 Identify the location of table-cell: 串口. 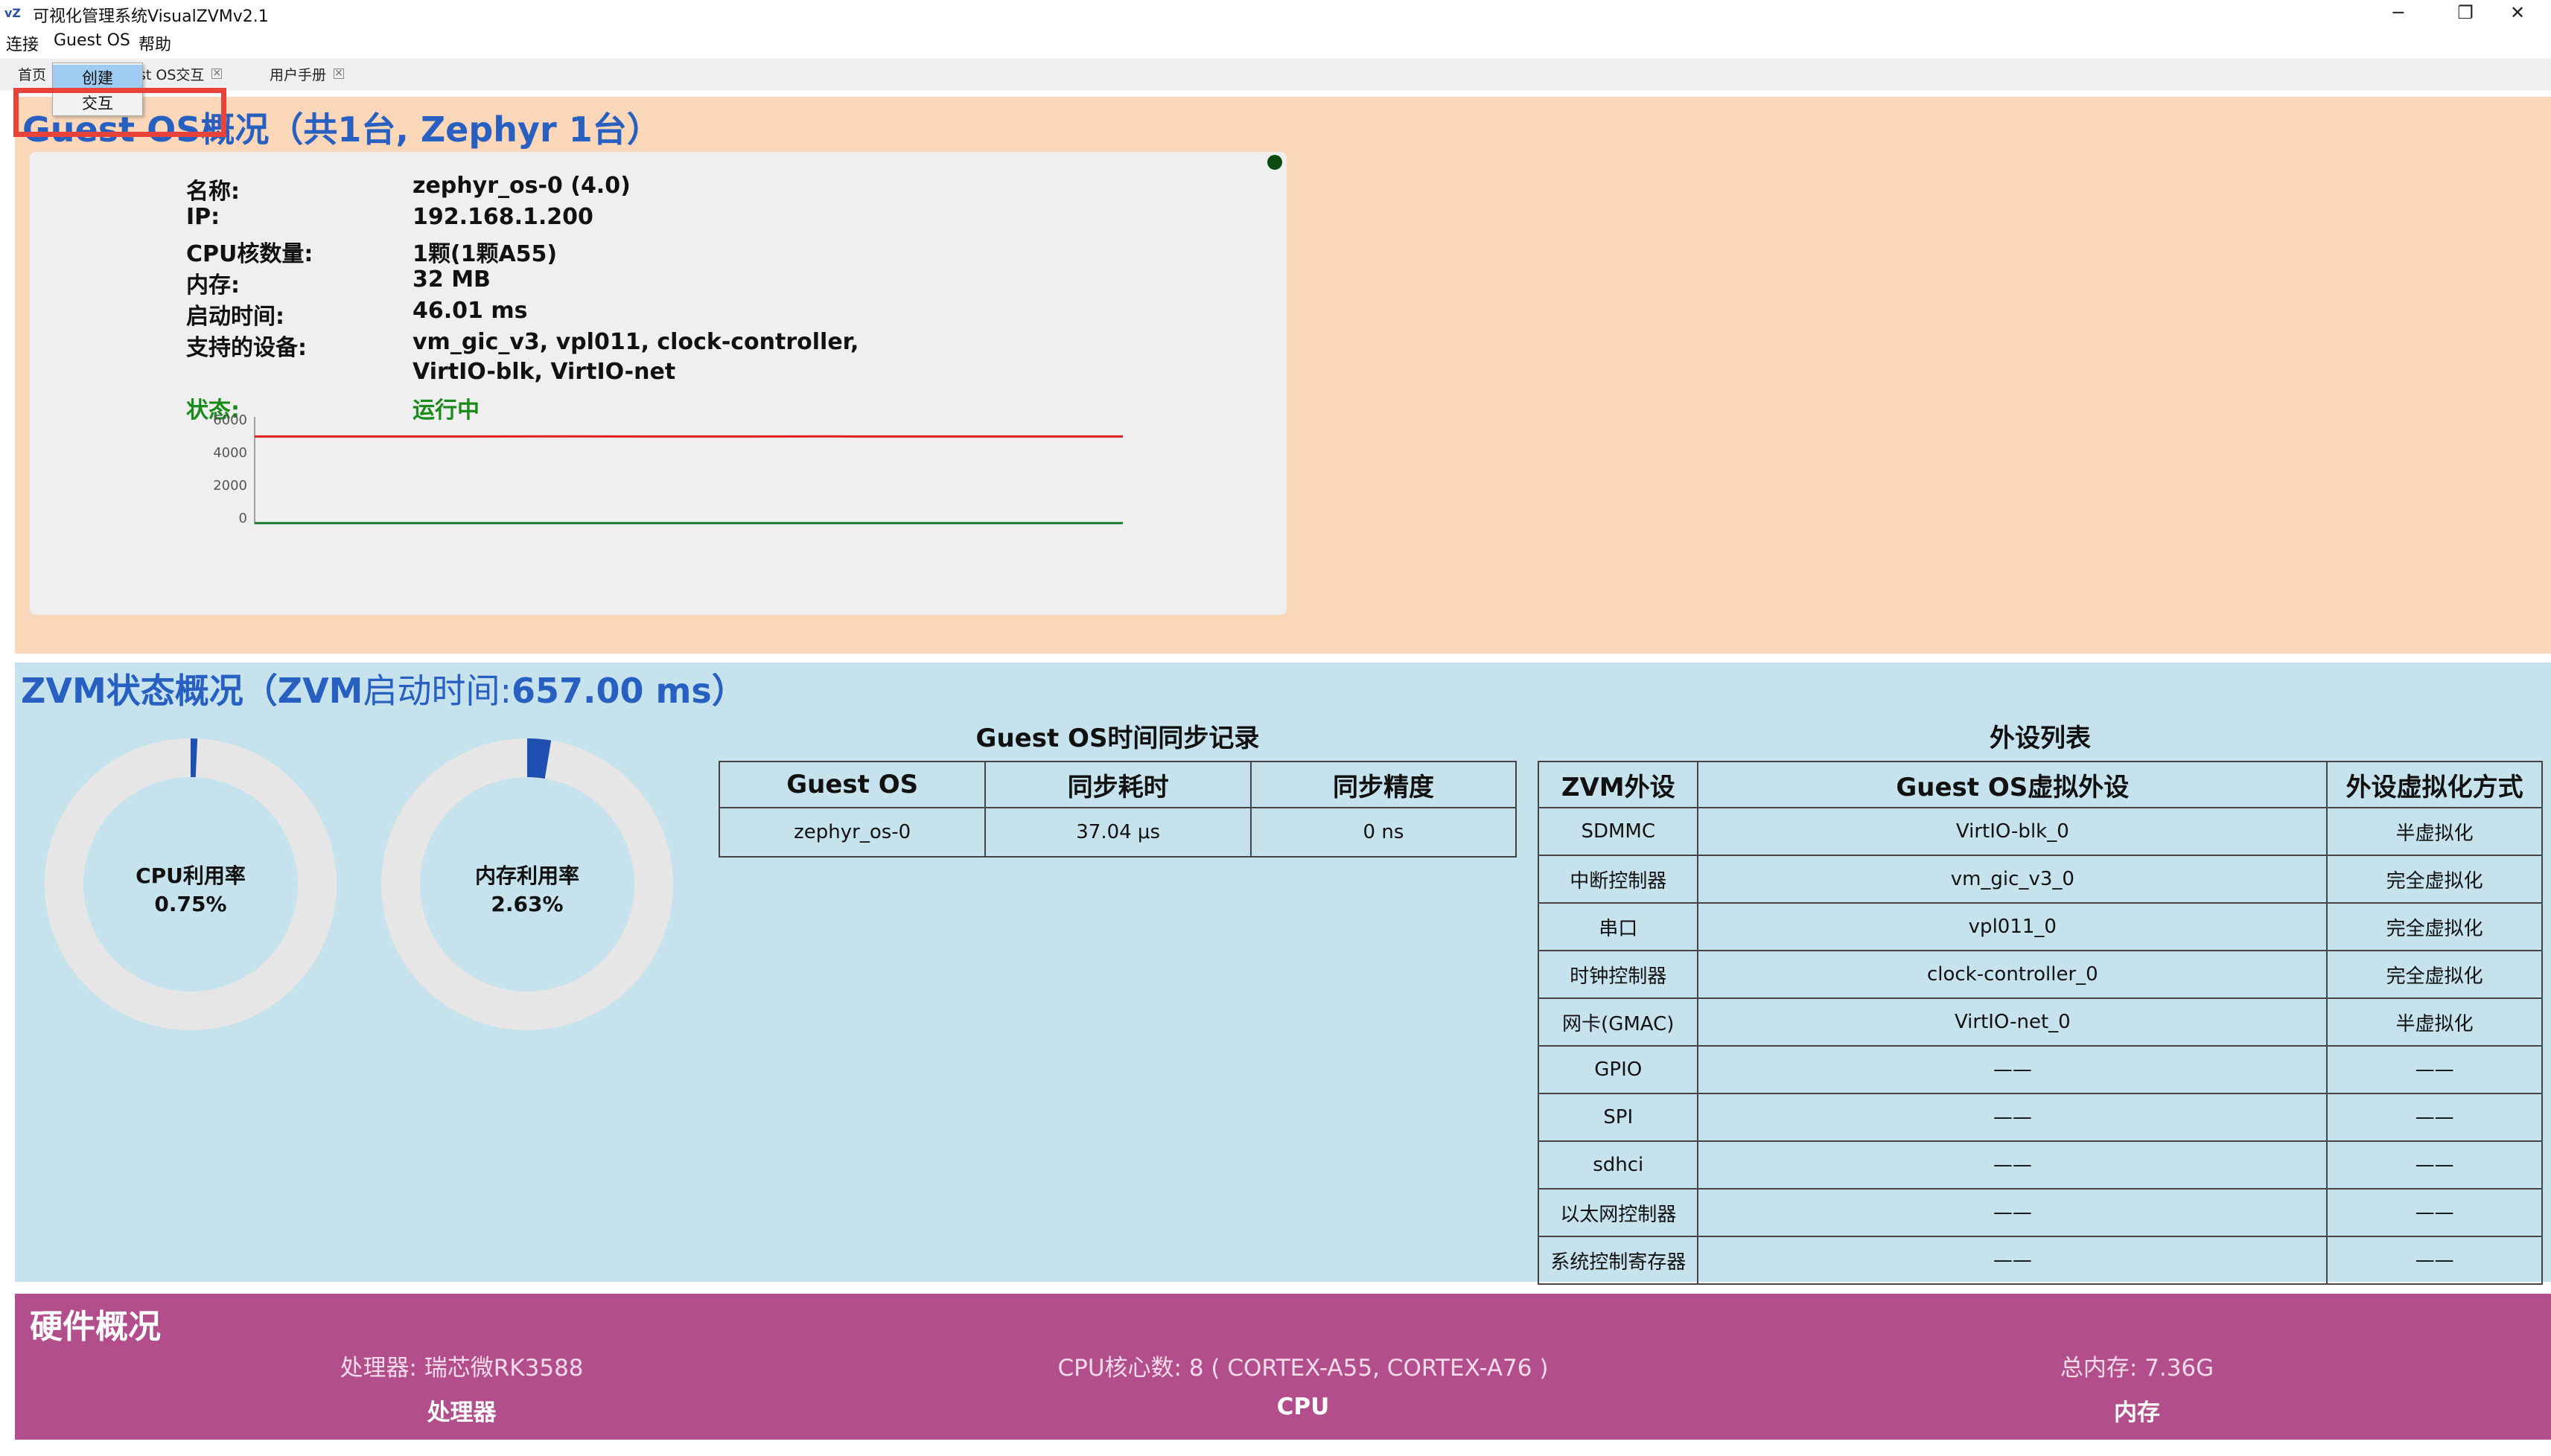
(1618, 926).